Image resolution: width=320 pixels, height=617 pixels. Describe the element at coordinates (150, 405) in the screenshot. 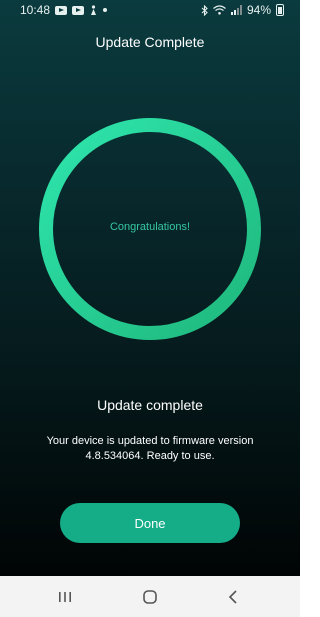

I see `update-complete-heading: Update complete` at that location.